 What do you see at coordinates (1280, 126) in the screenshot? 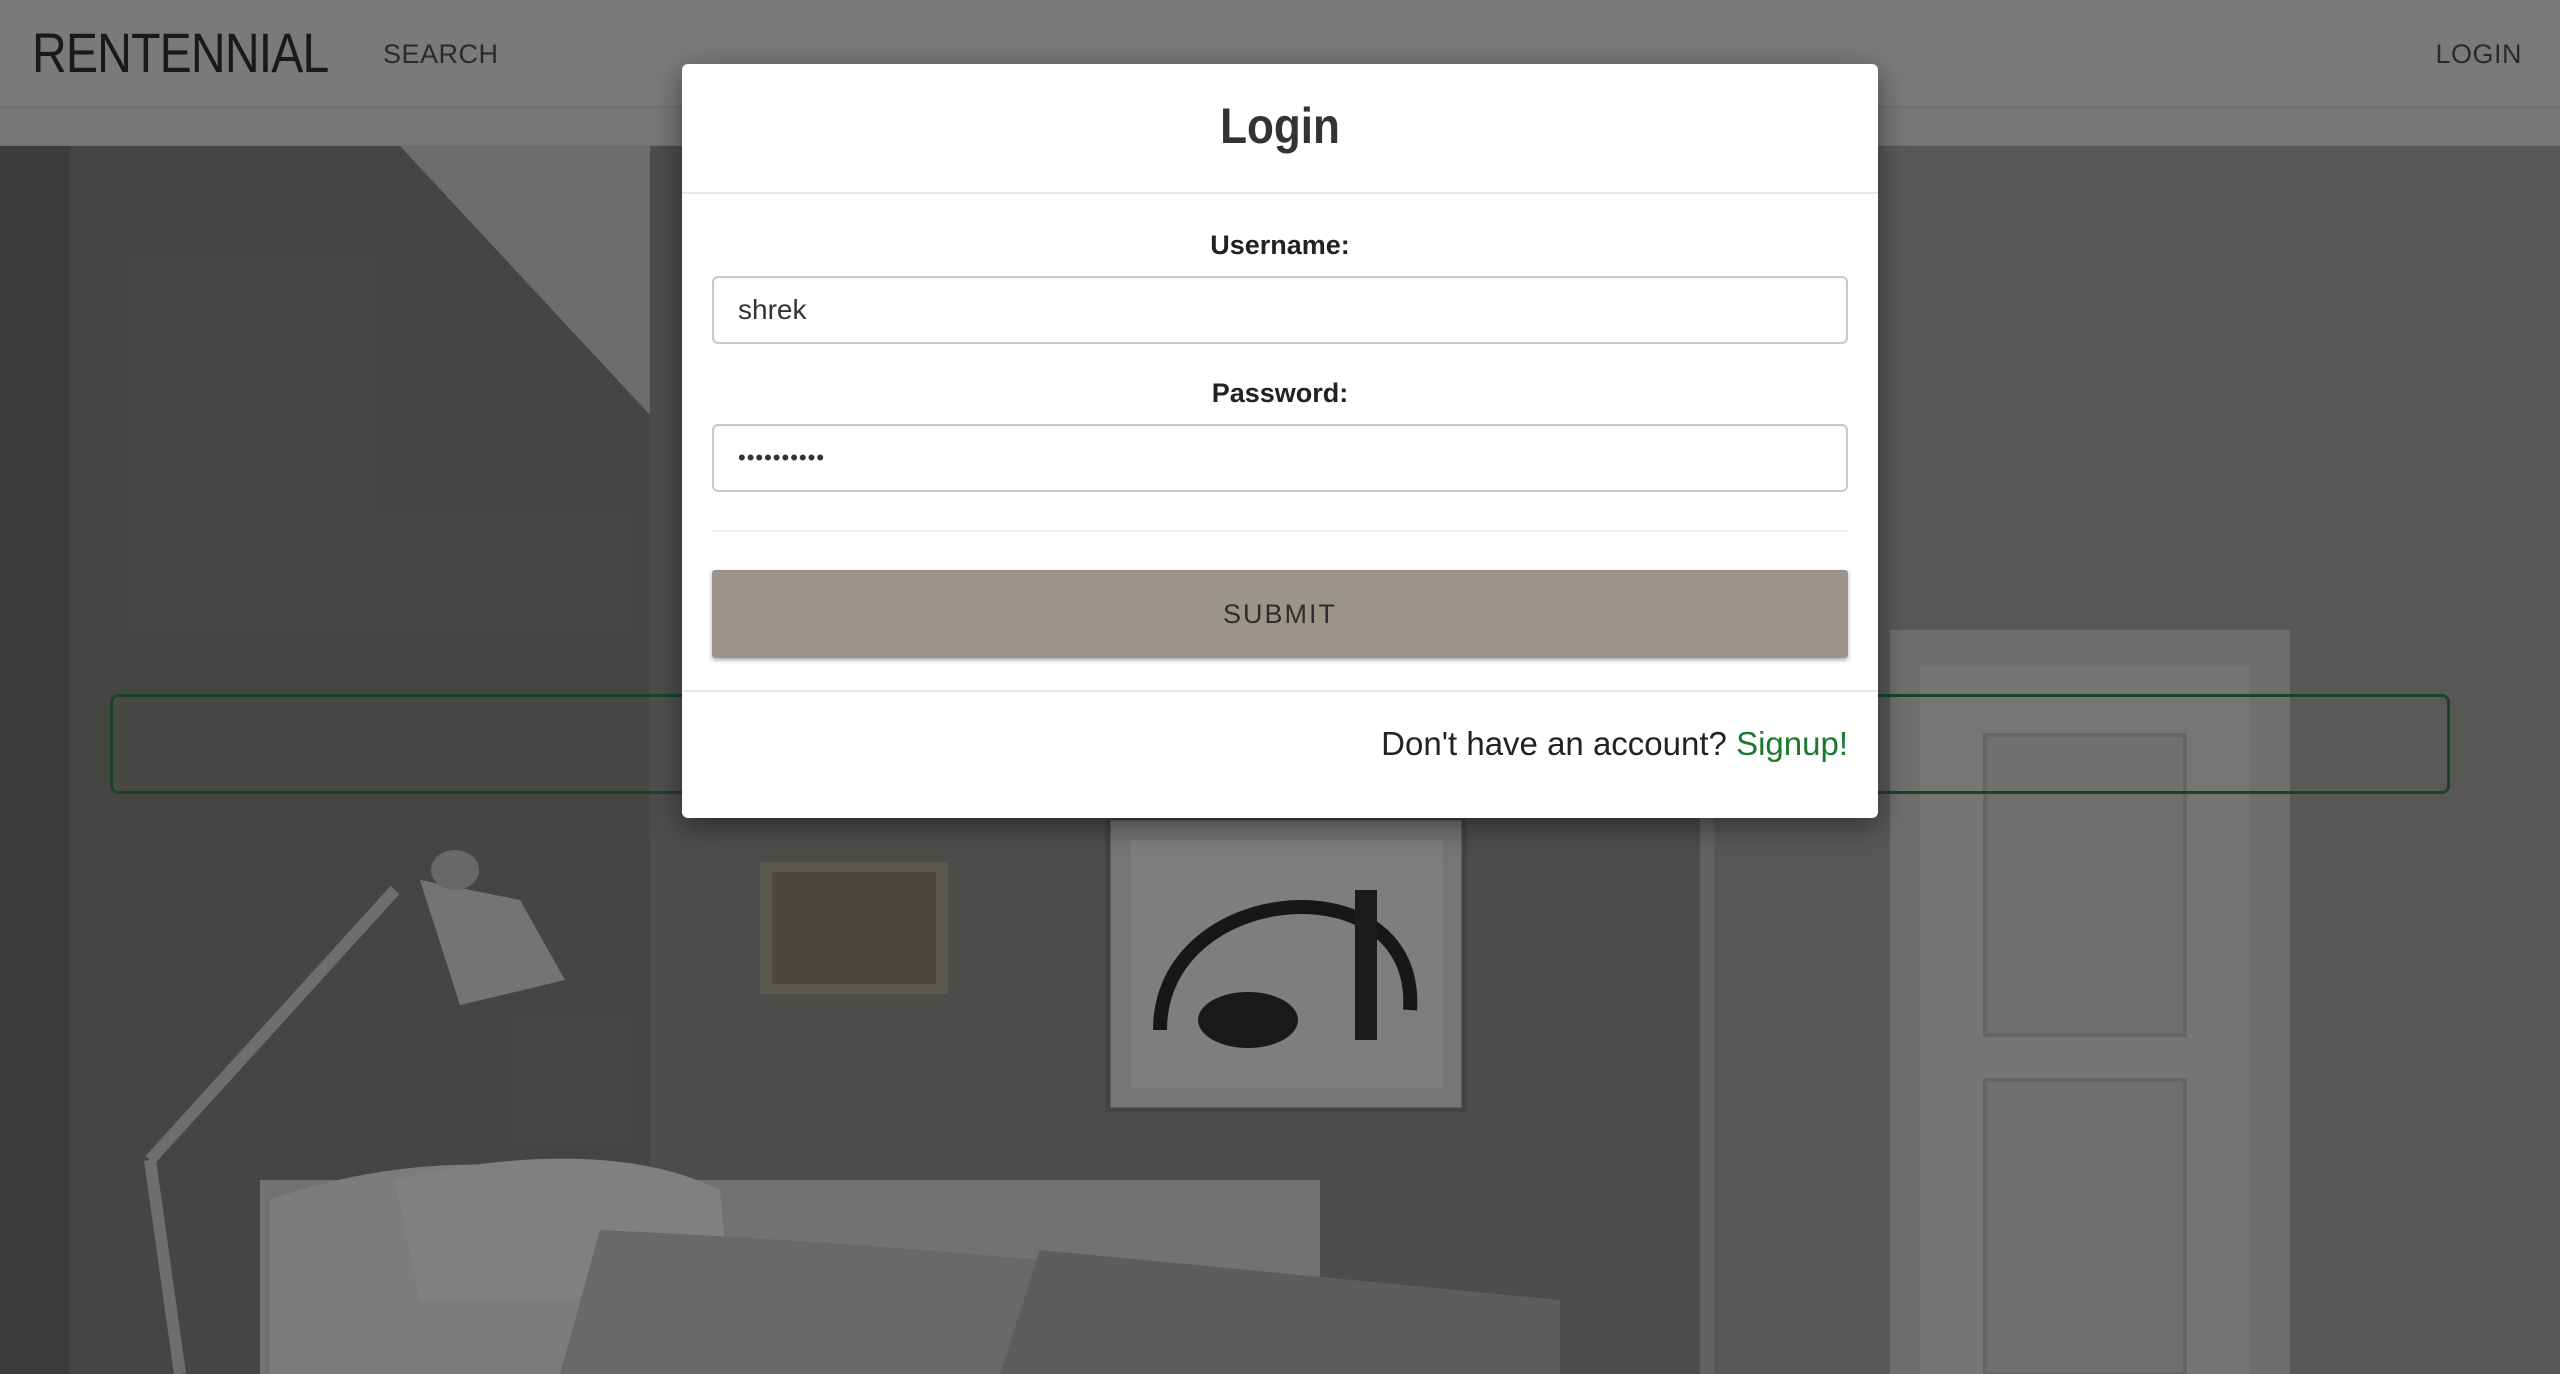
I see `modal-title: Login` at bounding box center [1280, 126].